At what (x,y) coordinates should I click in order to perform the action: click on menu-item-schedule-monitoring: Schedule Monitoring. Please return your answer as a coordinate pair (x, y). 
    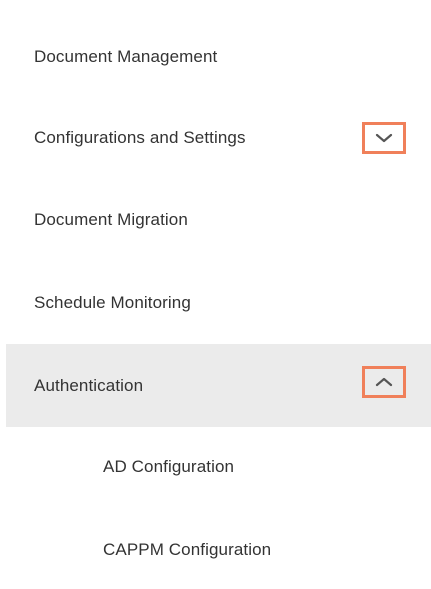
    Looking at the image, I should click on (218, 303).